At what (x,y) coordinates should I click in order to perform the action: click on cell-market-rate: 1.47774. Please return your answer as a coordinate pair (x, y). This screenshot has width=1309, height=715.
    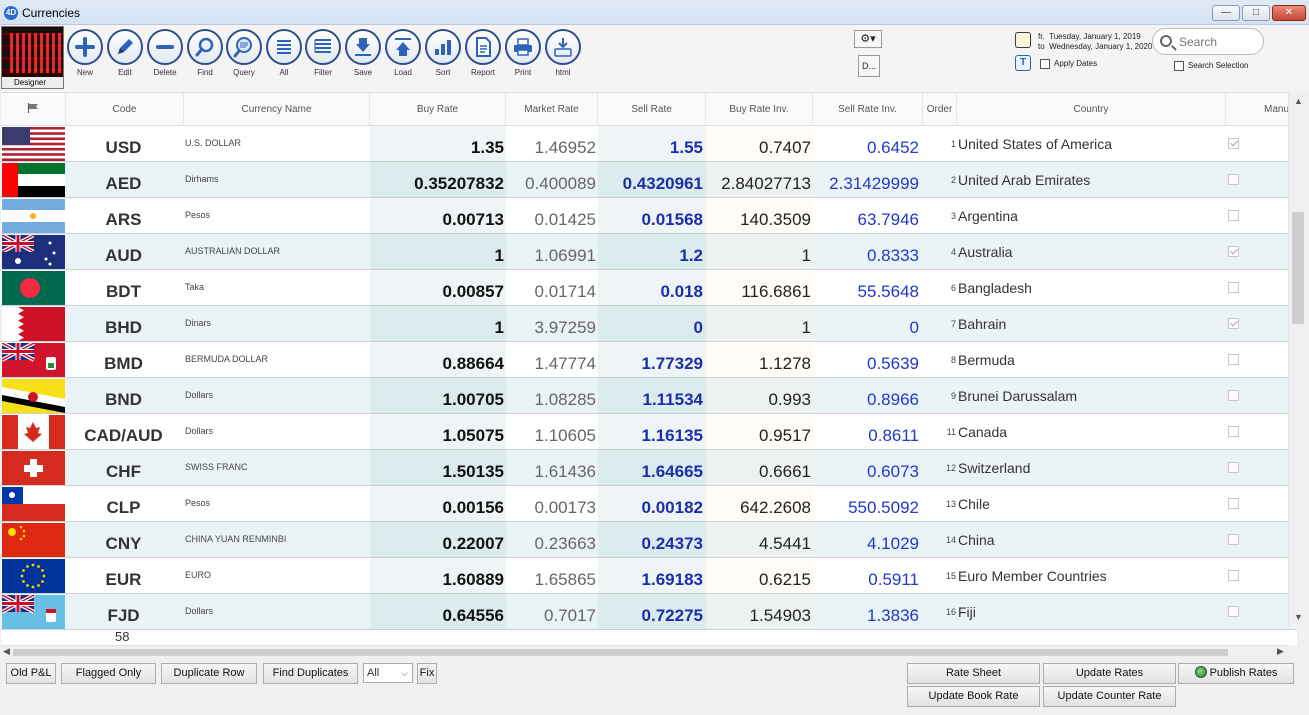
    Looking at the image, I should click on (552, 360).